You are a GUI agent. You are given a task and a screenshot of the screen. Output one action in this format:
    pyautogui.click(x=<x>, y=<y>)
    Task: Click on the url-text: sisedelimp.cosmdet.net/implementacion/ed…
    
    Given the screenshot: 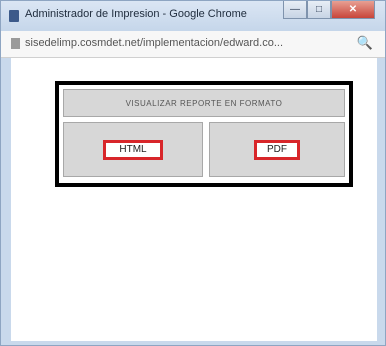 What is the action you would take?
    pyautogui.click(x=185, y=43)
    